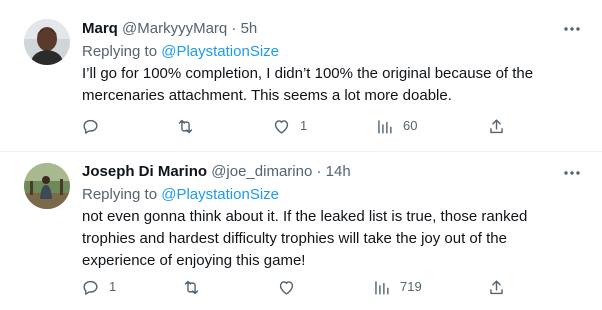  Describe the element at coordinates (304, 125) in the screenshot. I see `like-count: 1` at that location.